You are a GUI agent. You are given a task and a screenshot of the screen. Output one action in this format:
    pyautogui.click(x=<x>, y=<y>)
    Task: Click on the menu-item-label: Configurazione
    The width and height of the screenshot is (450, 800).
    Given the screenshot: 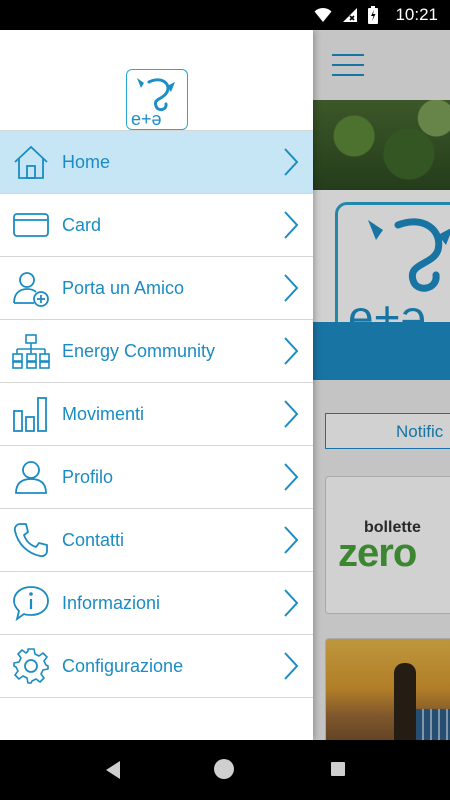 What is the action you would take?
    pyautogui.click(x=123, y=666)
    